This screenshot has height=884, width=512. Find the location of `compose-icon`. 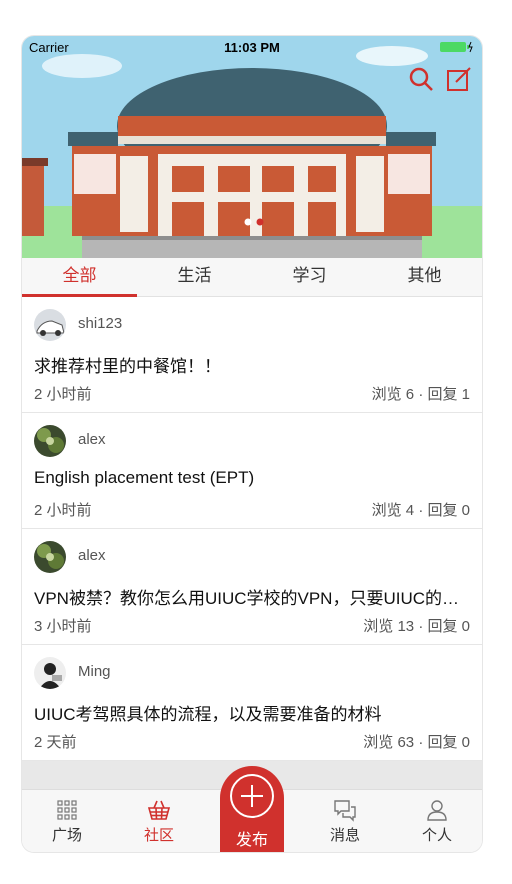

compose-icon is located at coordinates (459, 79).